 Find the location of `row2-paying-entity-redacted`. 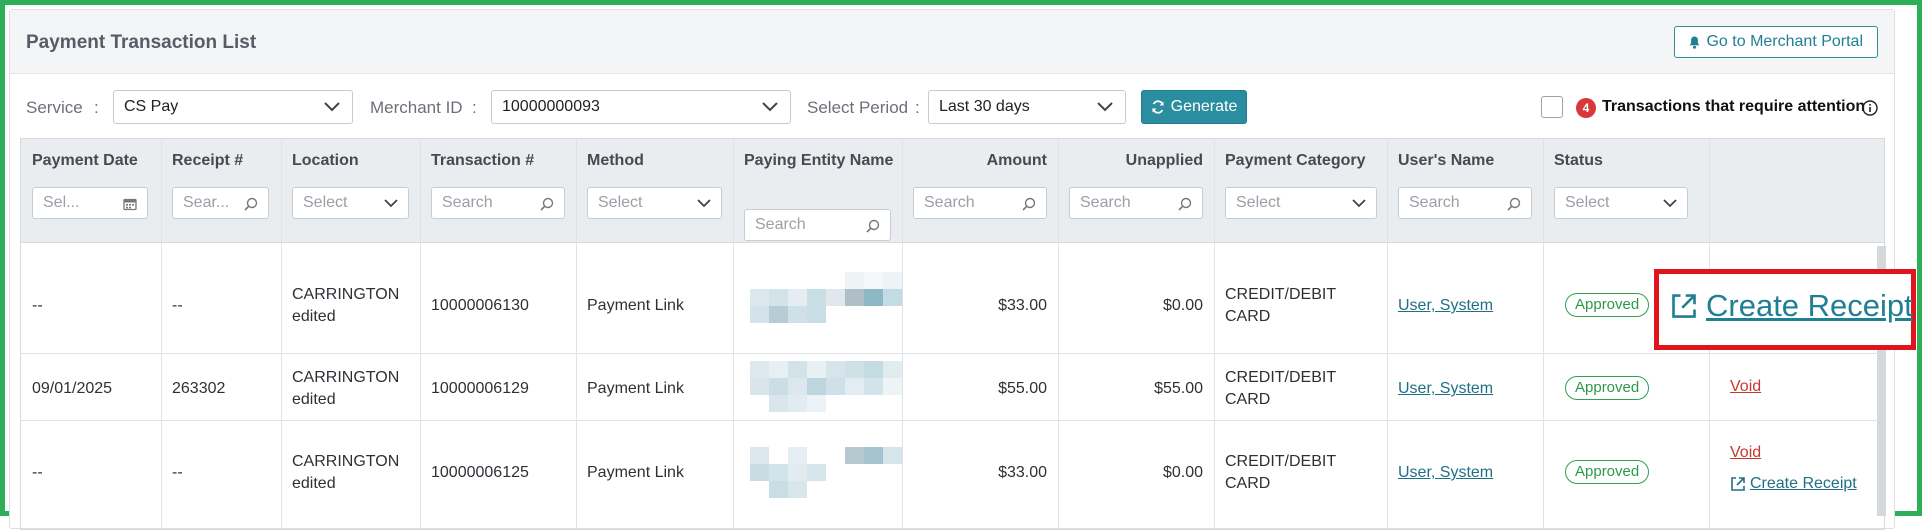

row2-paying-entity-redacted is located at coordinates (826, 386).